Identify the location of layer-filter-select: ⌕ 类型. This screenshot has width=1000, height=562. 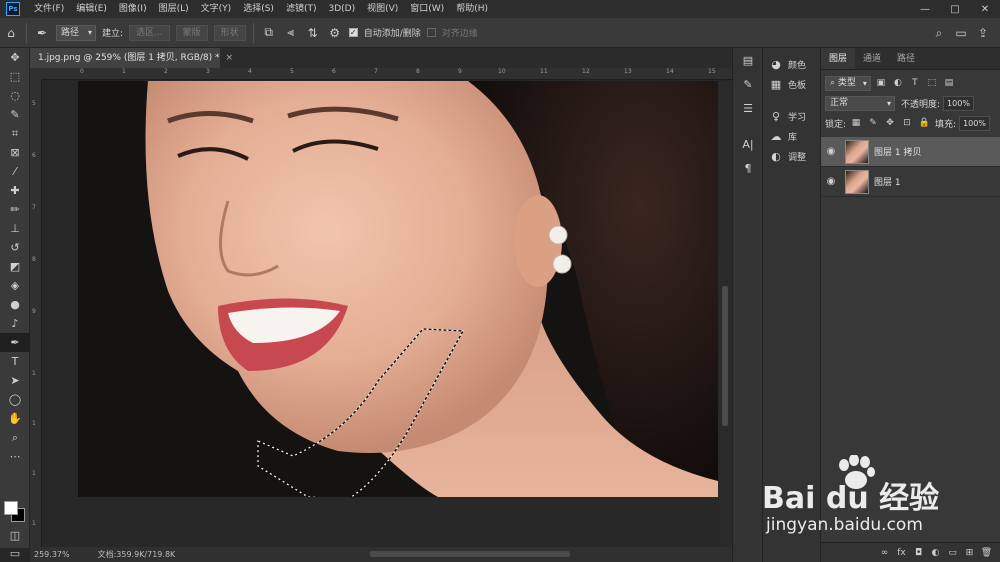
(848, 83).